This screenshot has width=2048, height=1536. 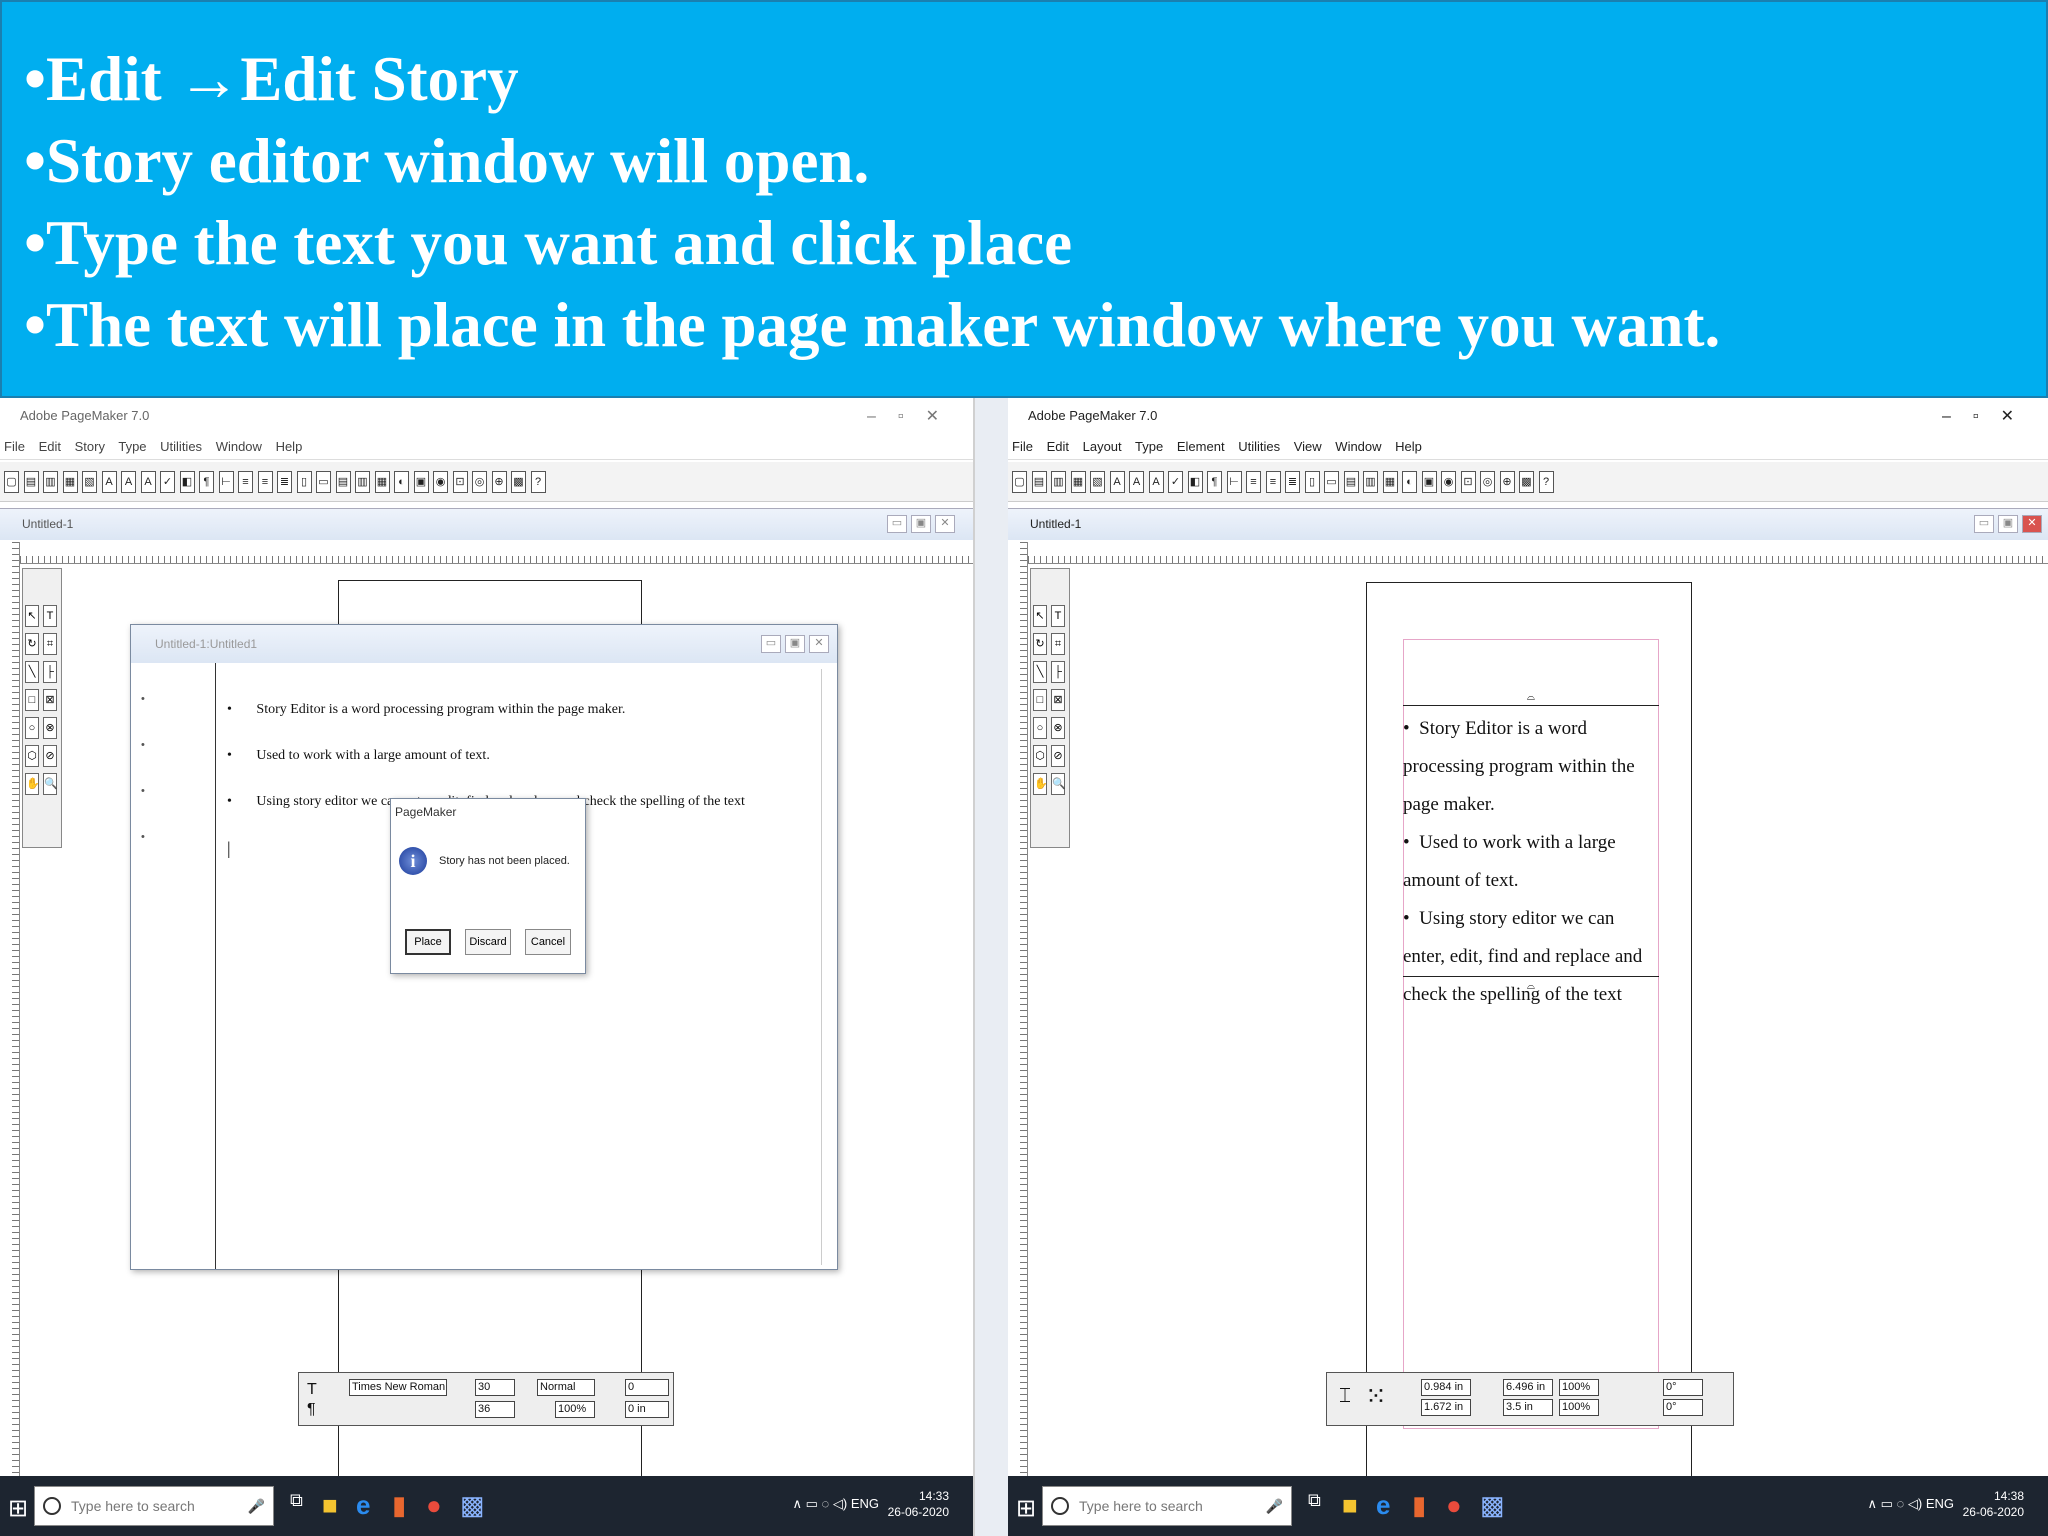 What do you see at coordinates (1040, 700) in the screenshot?
I see `rectangle-tool-icon: □` at bounding box center [1040, 700].